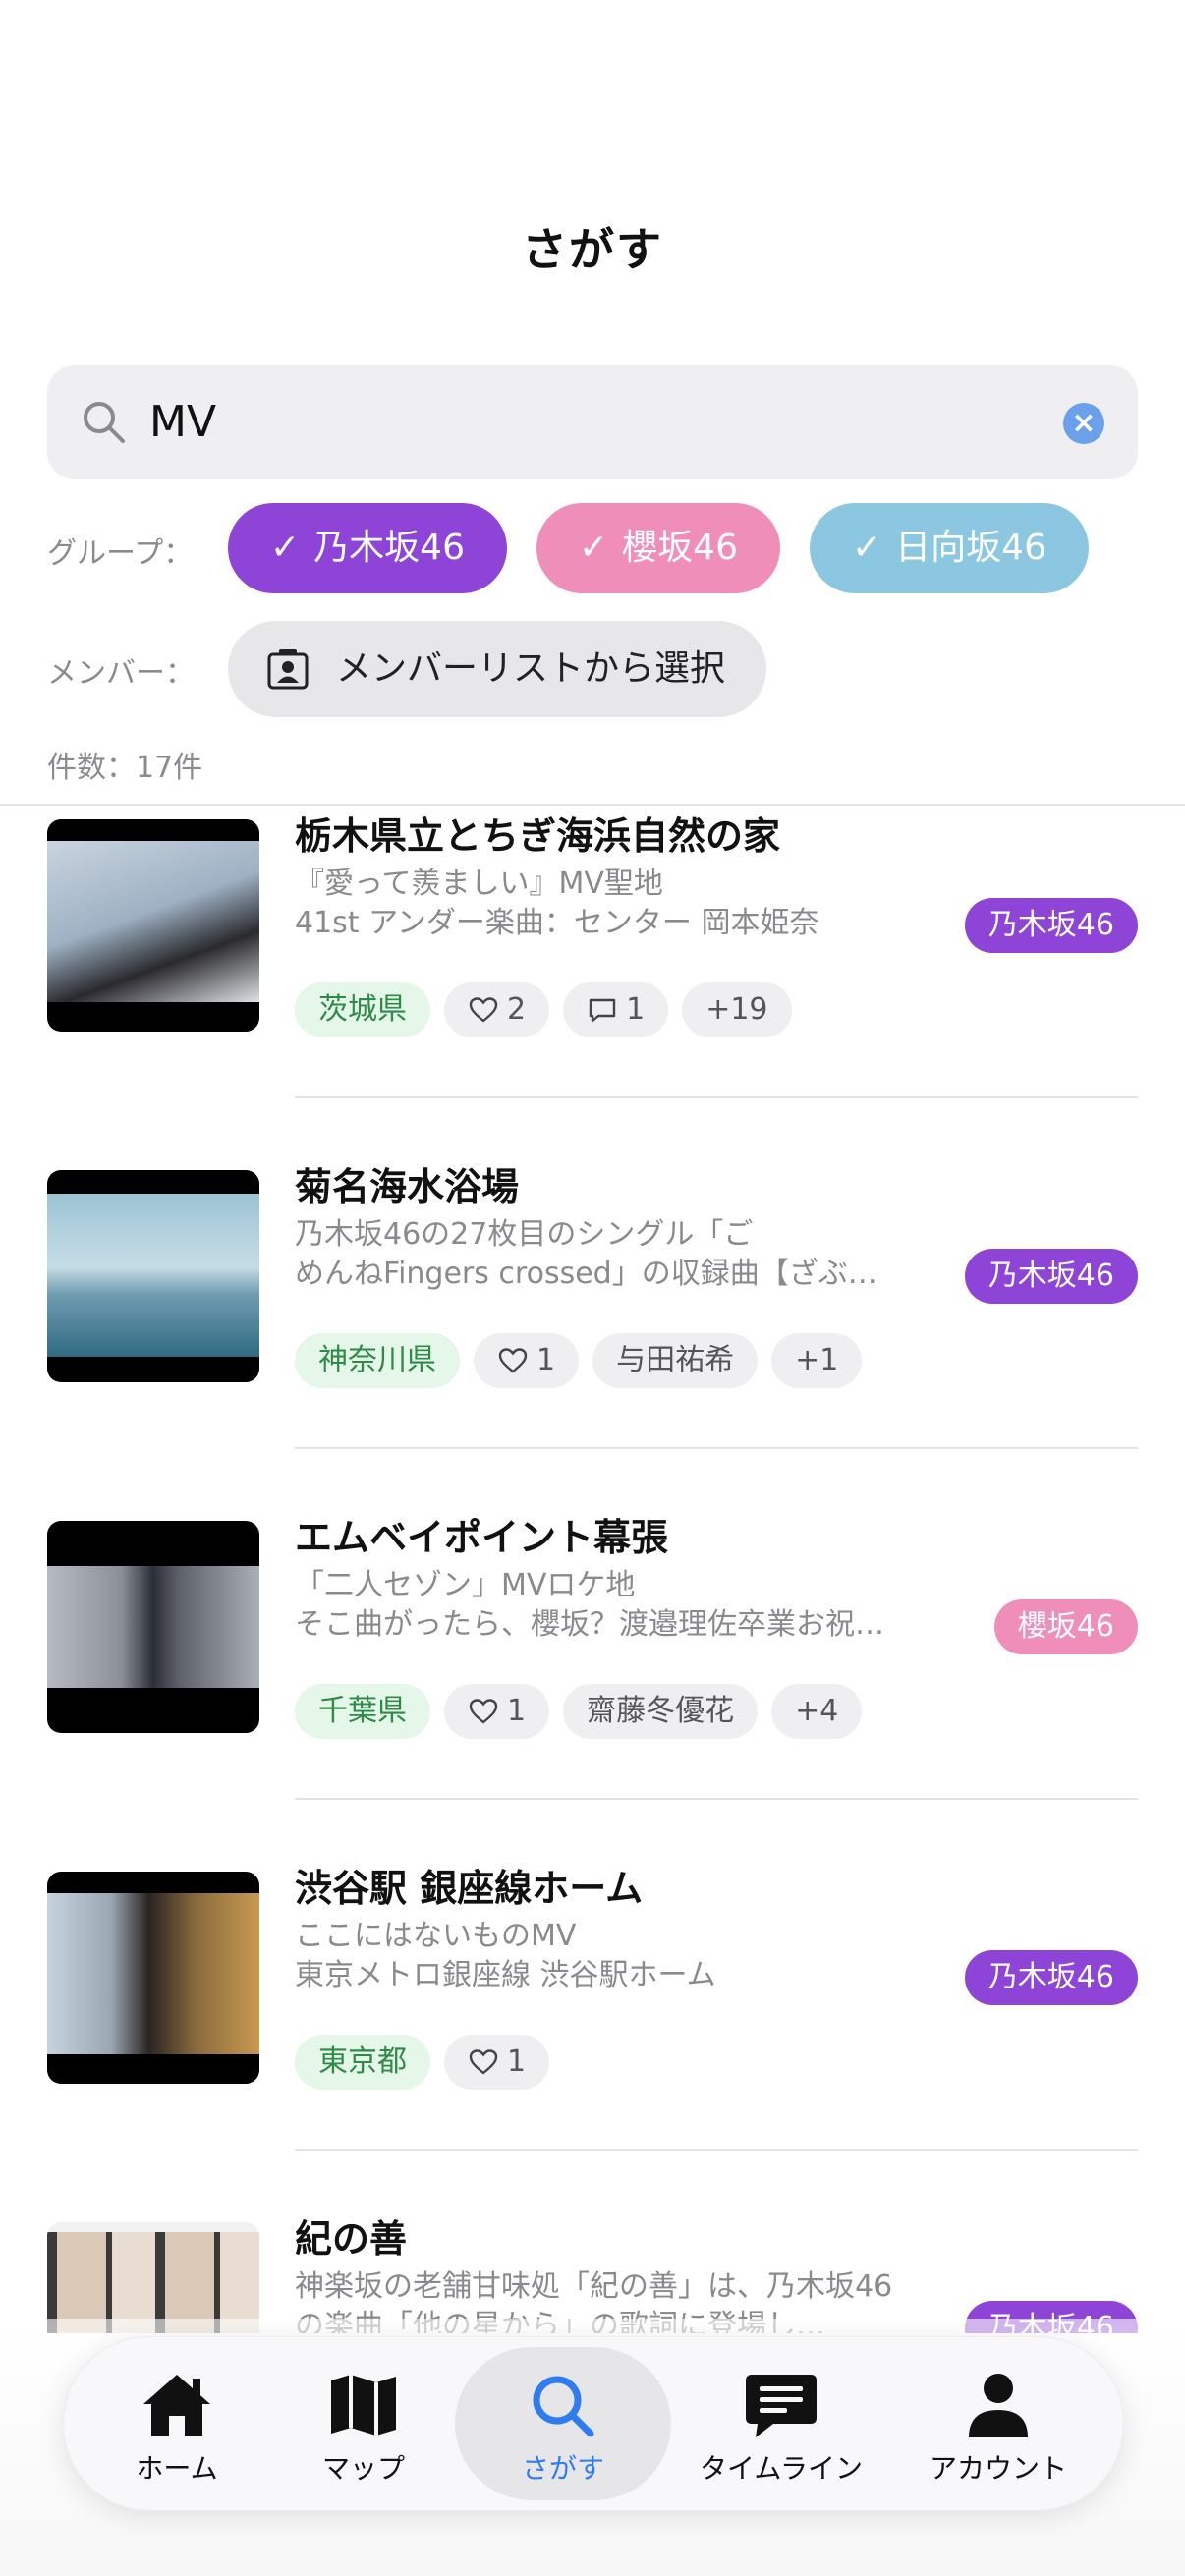 The image size is (1185, 2576). What do you see at coordinates (505, 1955) in the screenshot?
I see `location-description: ここにはないものMV 東京メトロ銀座線 渋谷駅ホーム` at bounding box center [505, 1955].